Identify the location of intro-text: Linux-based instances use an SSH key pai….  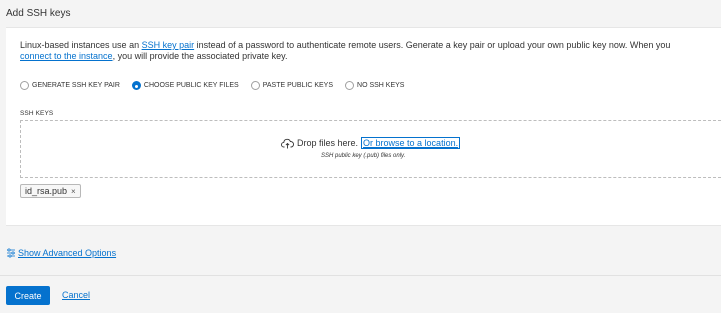
(370, 51).